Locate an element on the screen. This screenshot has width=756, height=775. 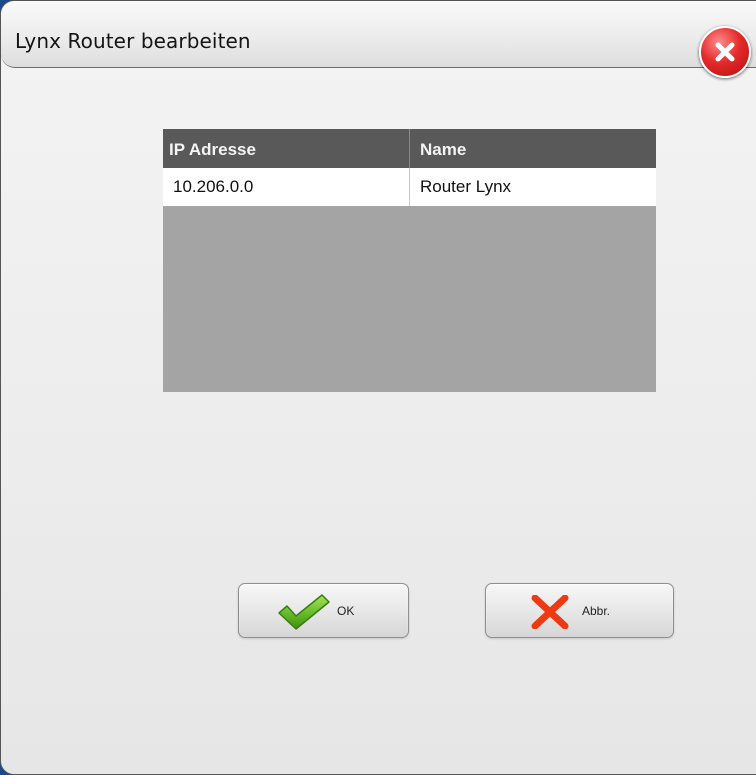
dialog-title: Lynx Router bearbeiten is located at coordinates (133, 41).